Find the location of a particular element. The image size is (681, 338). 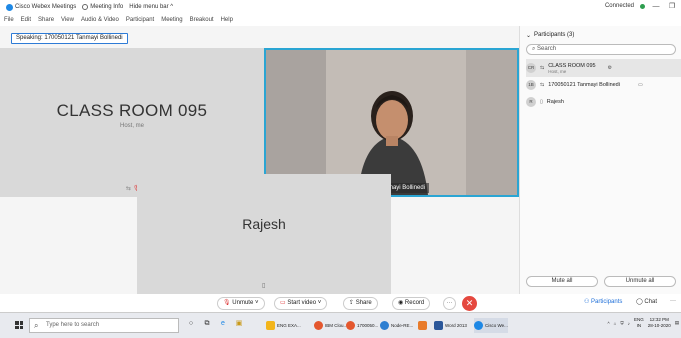

menu-meeting: Meeting is located at coordinates (171, 20).